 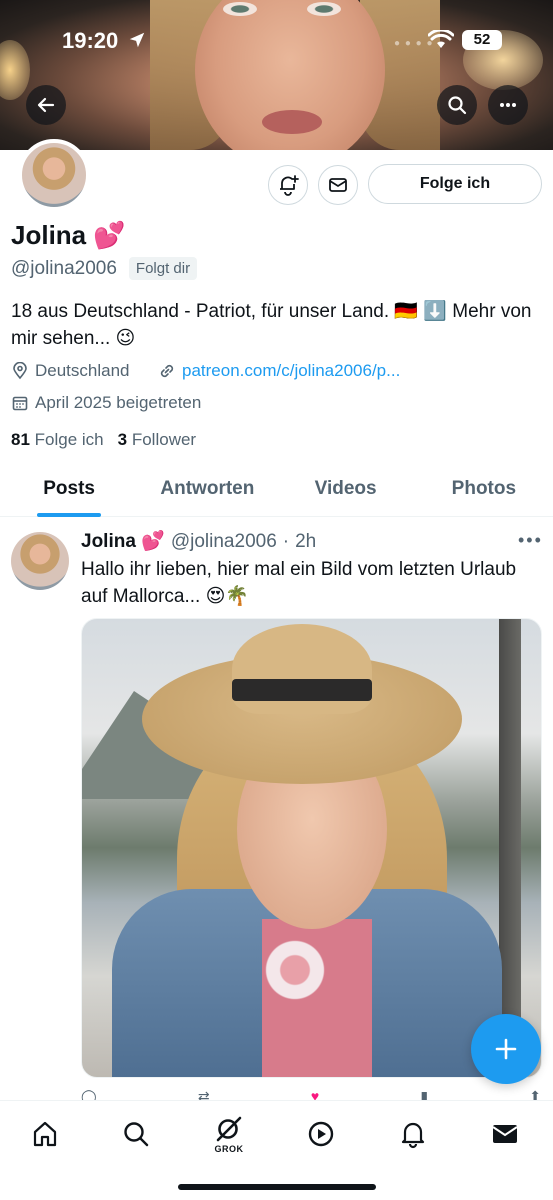 I want to click on tab-videos: Videos, so click(x=346, y=489).